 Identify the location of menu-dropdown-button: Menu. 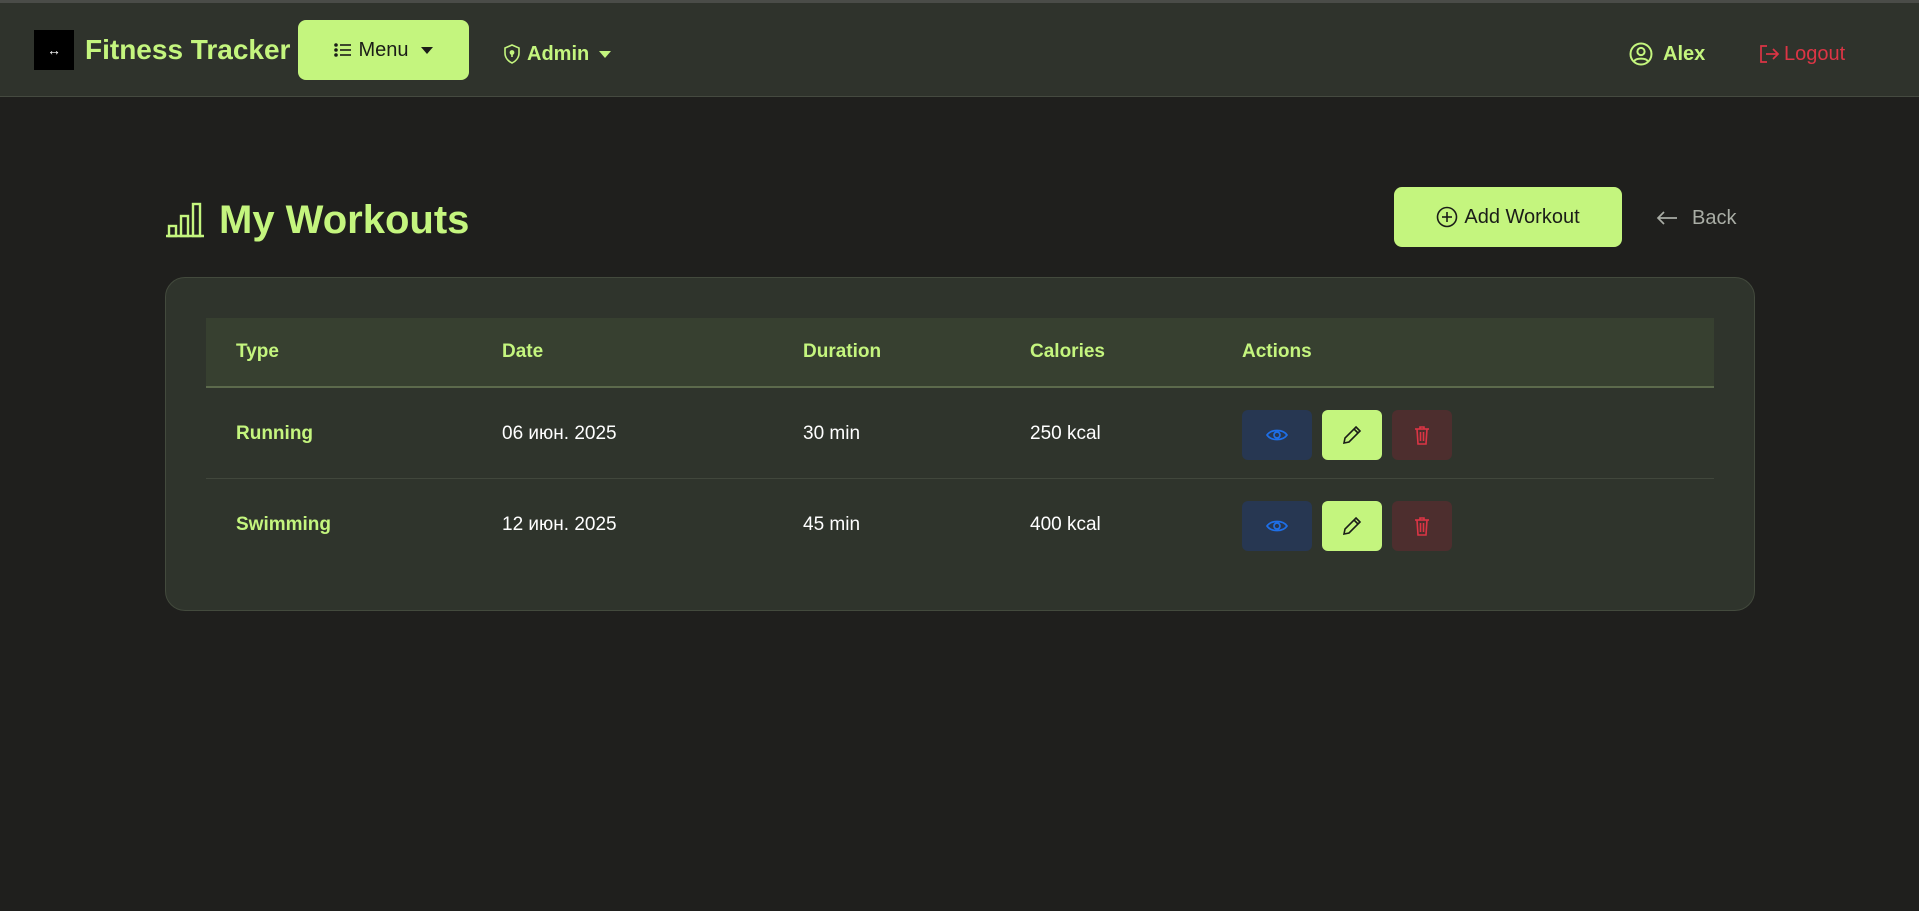
(383, 50).